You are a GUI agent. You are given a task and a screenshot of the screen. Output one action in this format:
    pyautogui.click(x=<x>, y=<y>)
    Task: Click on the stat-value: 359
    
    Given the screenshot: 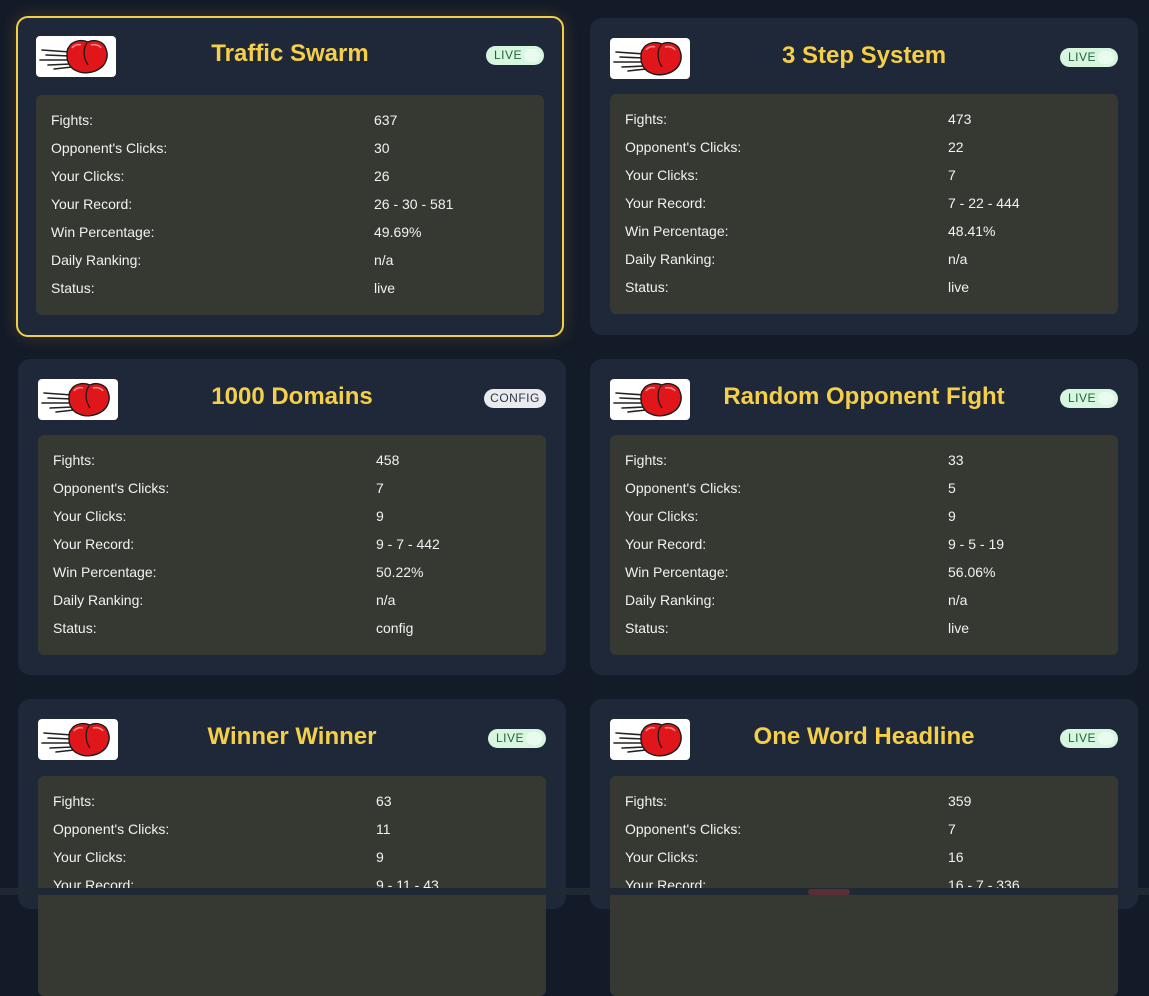 What is the action you would take?
    pyautogui.click(x=960, y=801)
    